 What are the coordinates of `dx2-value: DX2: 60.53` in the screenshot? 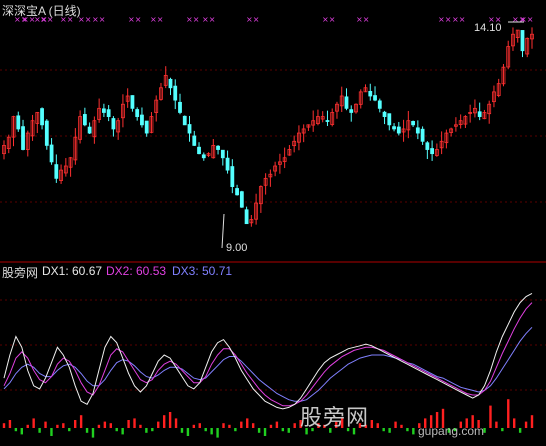 It's located at (136, 271).